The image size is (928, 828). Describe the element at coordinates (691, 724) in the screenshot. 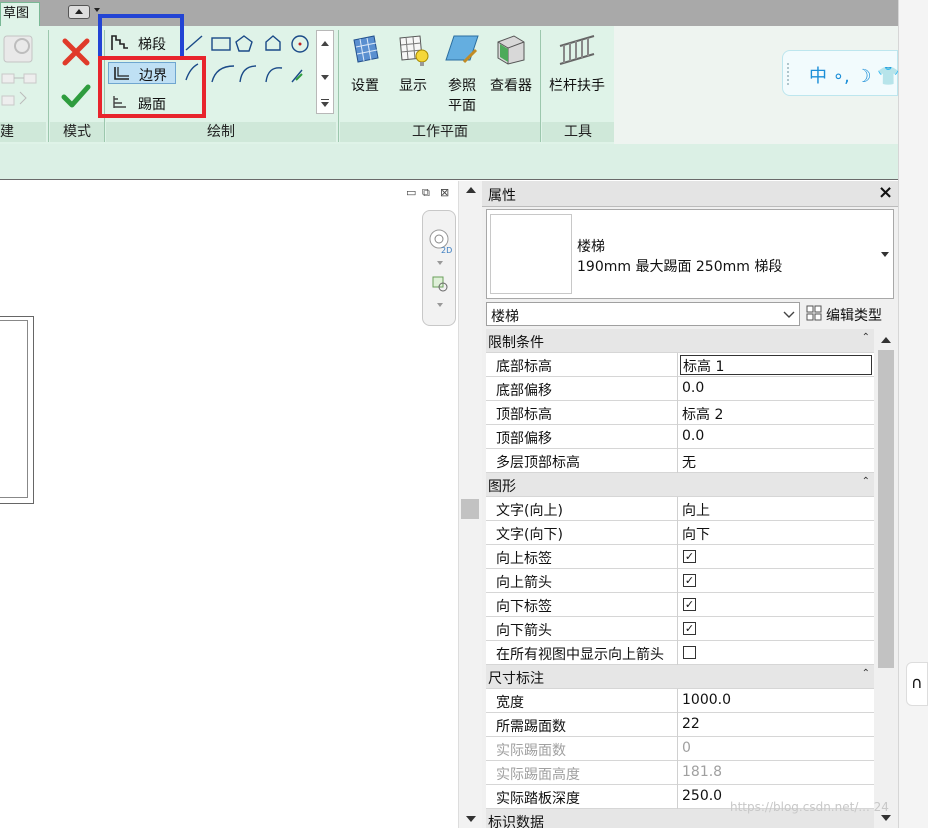

I see `property-value: 22` at that location.